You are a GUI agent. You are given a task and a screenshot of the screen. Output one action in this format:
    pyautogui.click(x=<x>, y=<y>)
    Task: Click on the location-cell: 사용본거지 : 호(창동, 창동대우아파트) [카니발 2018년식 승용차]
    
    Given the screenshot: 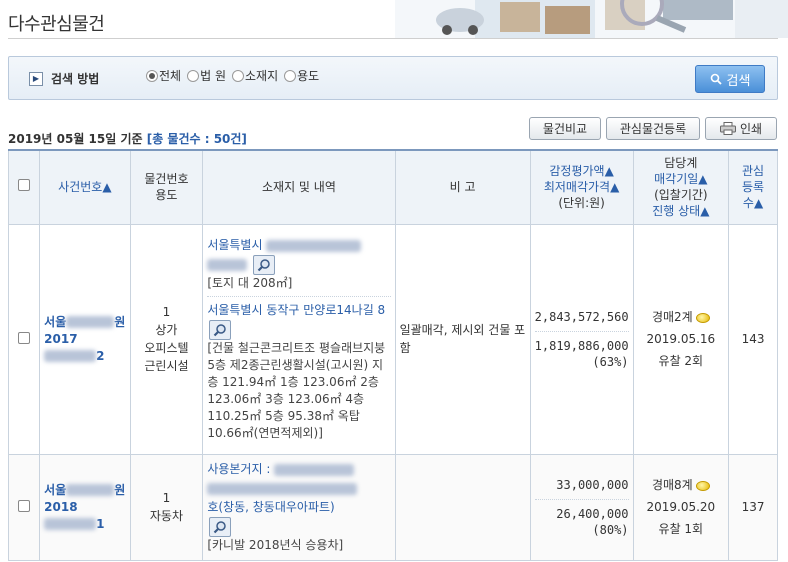 What is the action you would take?
    pyautogui.click(x=299, y=507)
    